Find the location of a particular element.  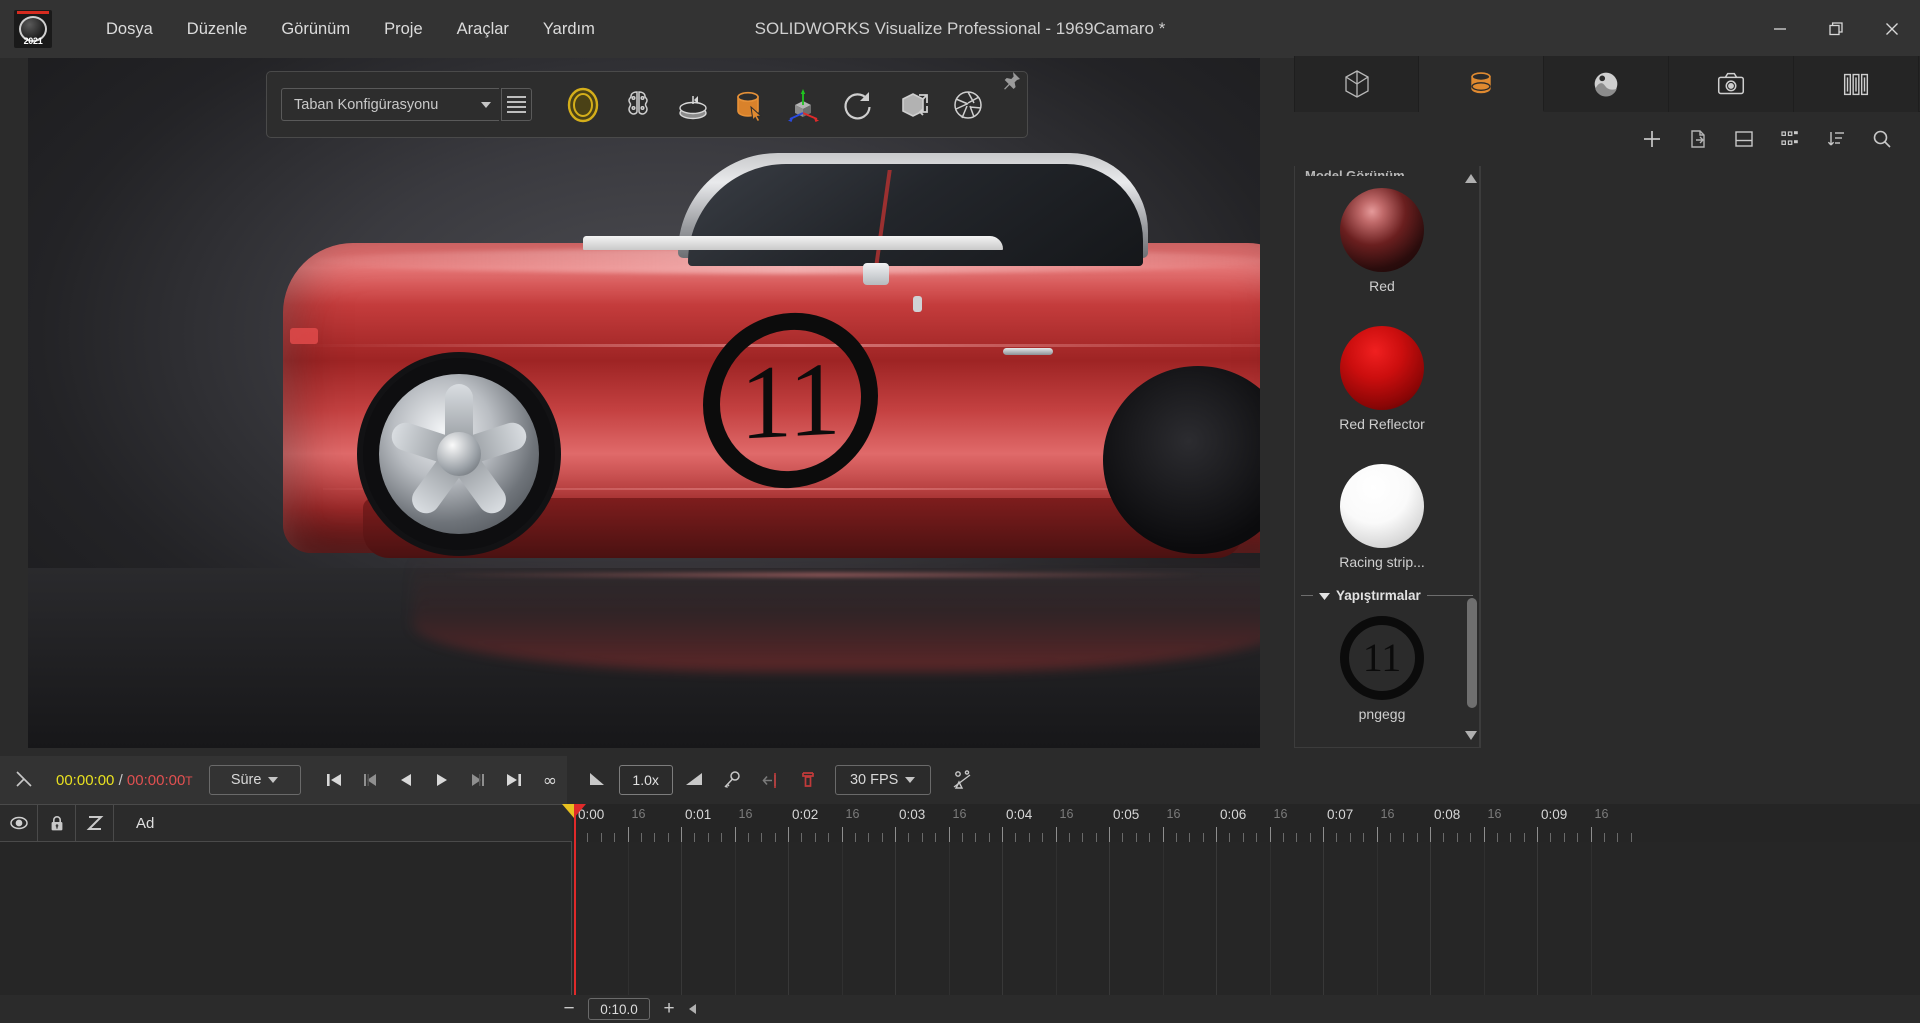

configuration-list-button is located at coordinates (516, 104).